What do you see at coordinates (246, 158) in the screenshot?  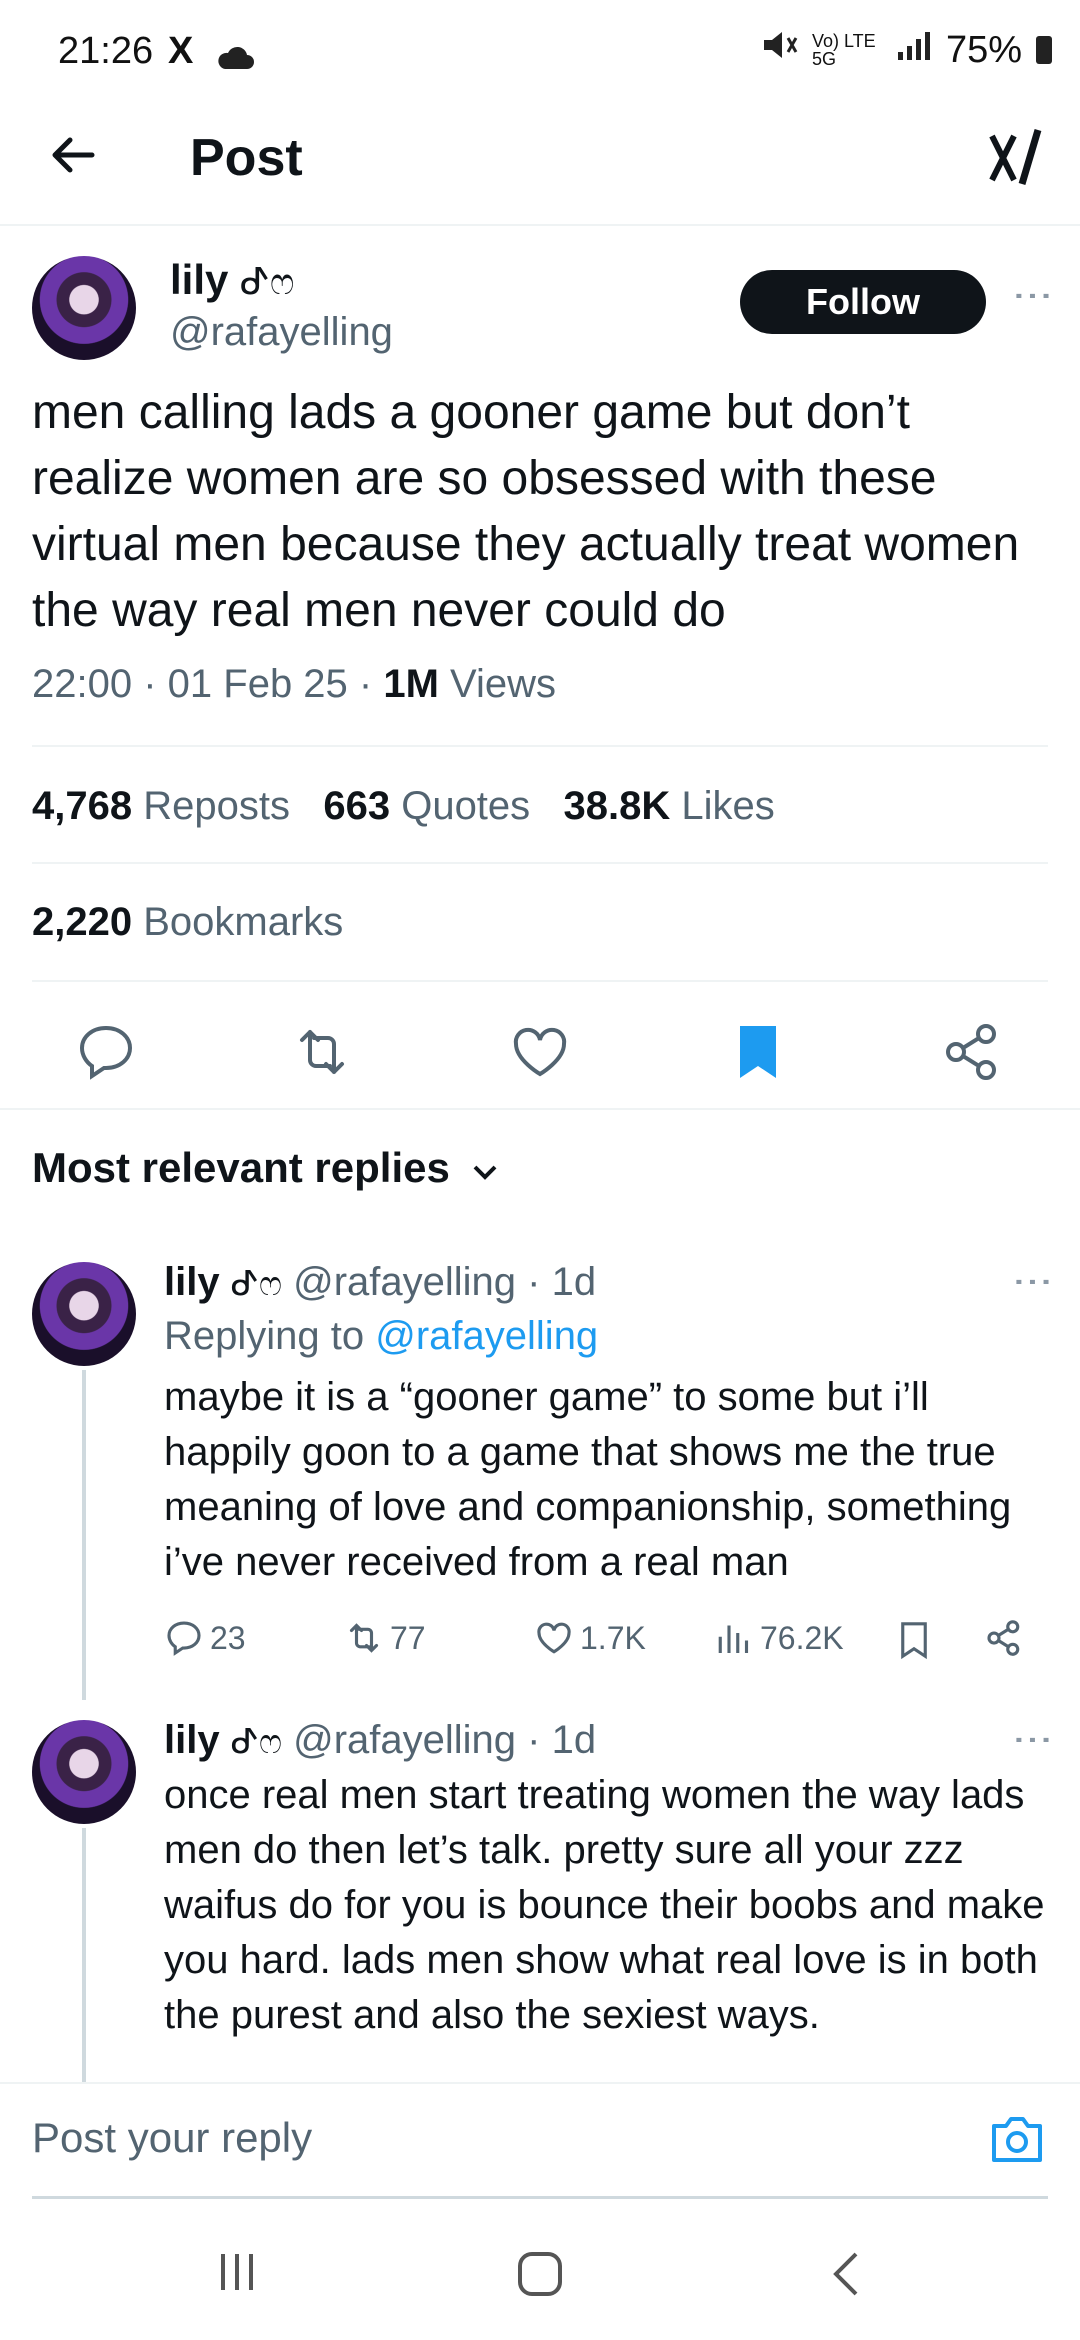 I see `page-title: Post` at bounding box center [246, 158].